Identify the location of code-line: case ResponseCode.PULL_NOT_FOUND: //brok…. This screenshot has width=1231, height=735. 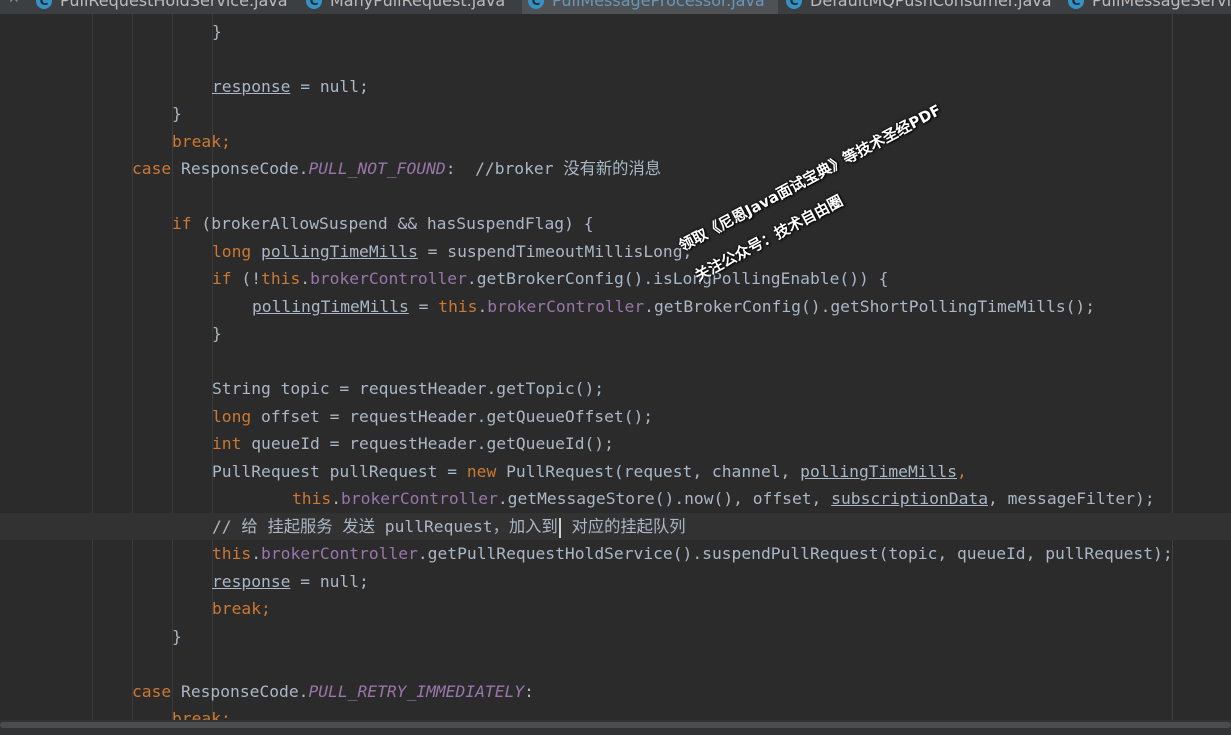
(396, 168).